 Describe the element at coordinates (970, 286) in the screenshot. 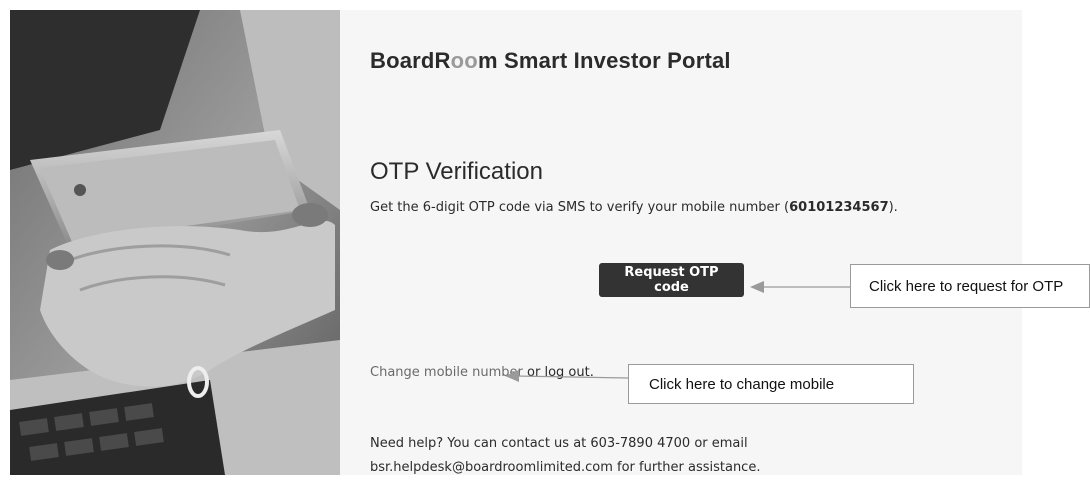

I see `request-otp-callout: Click here to request for OTP` at that location.